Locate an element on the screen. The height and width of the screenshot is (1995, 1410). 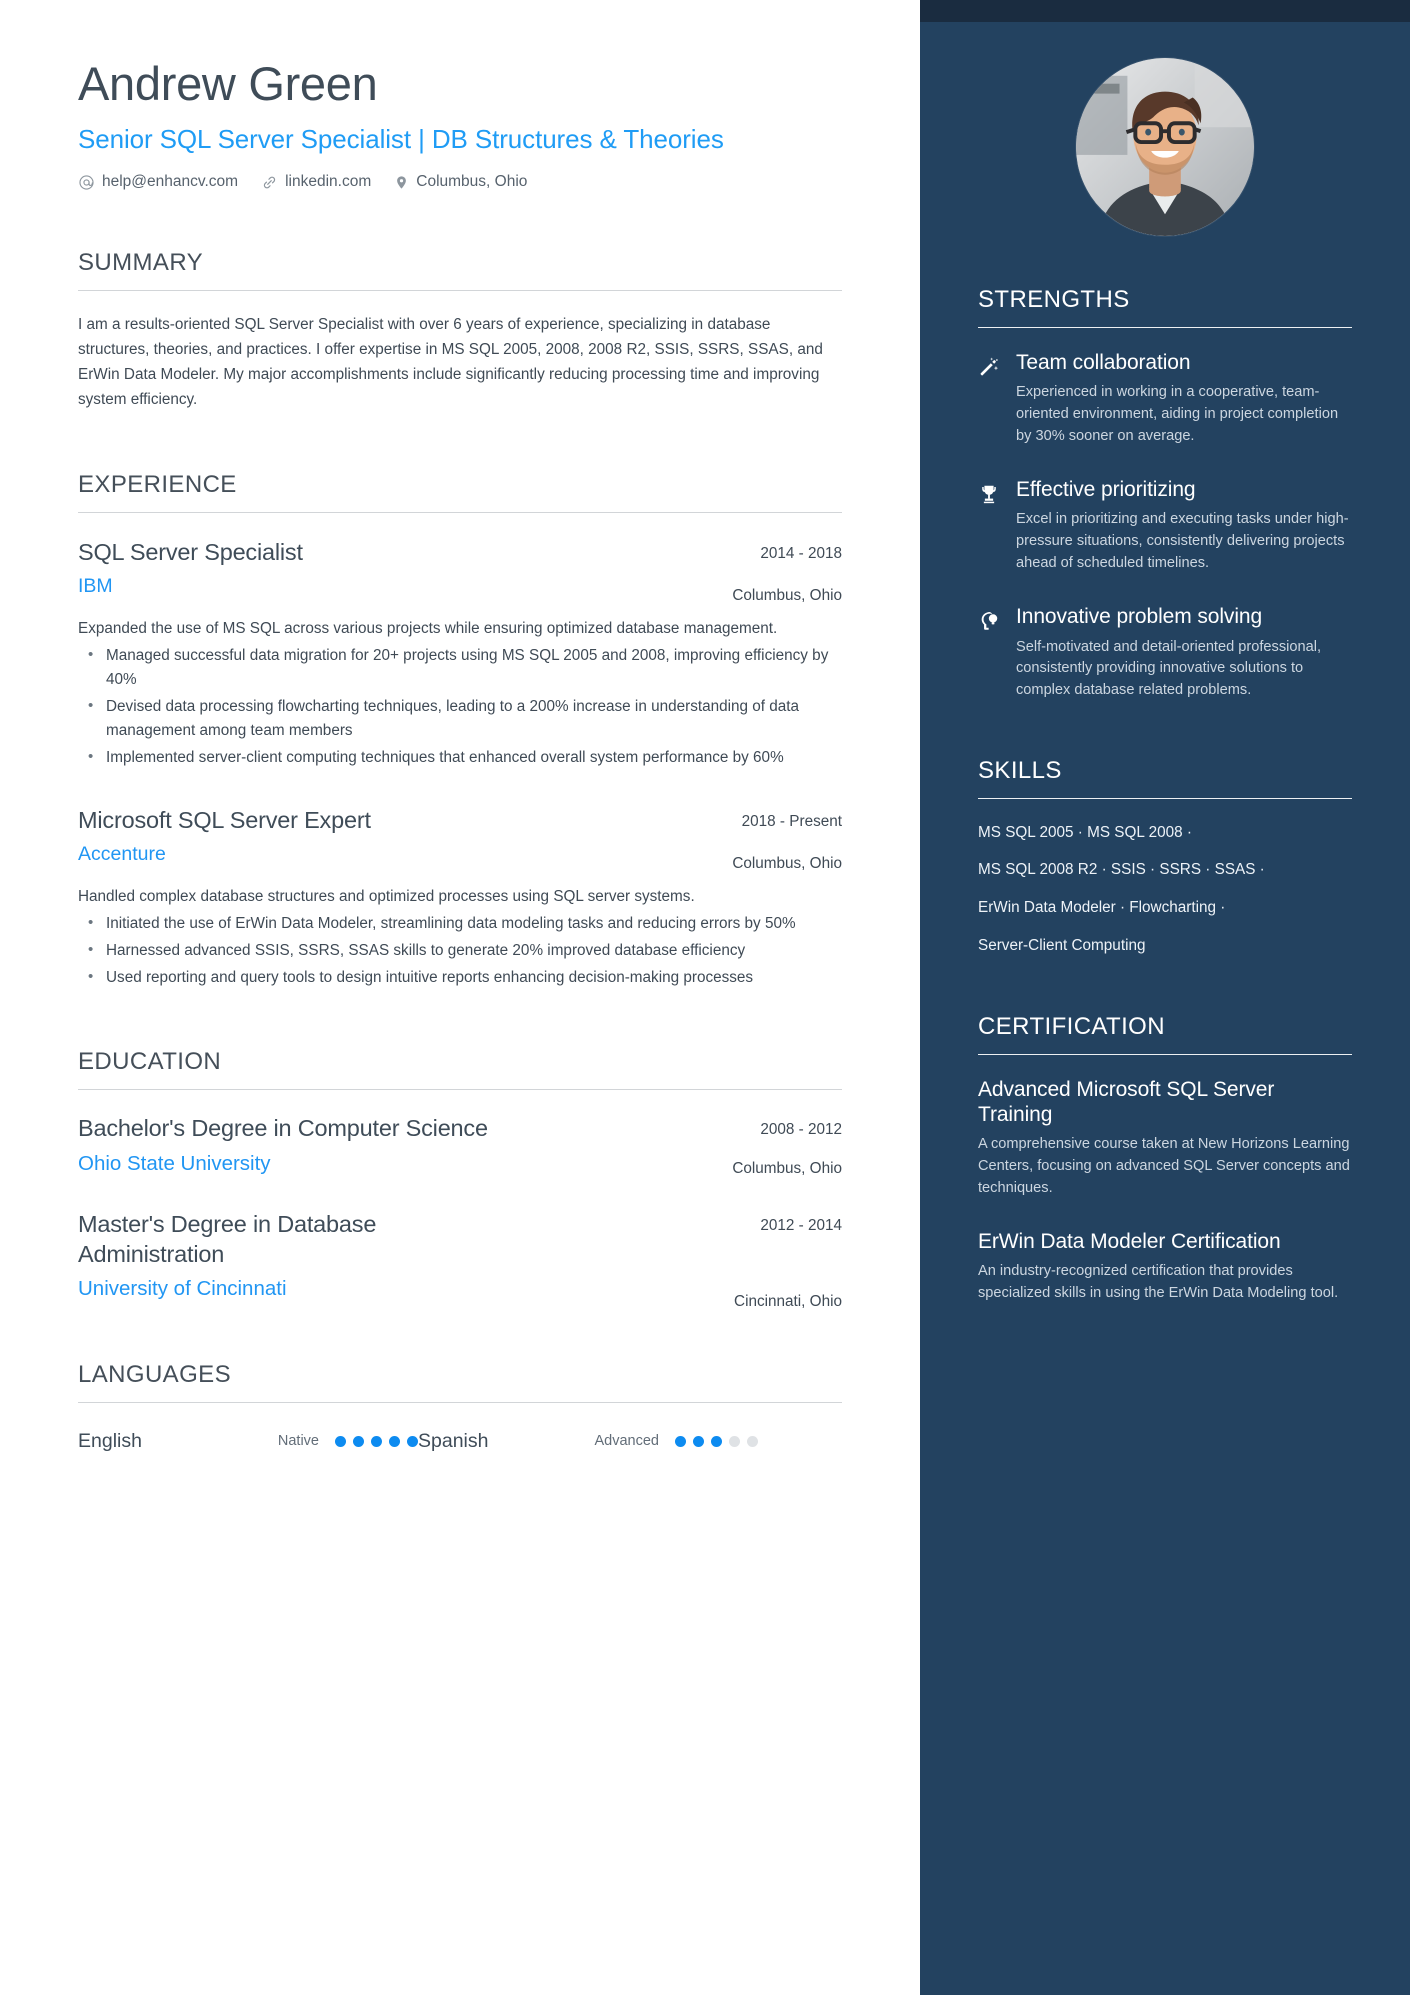
language-item: English Native is located at coordinates (248, 1441).